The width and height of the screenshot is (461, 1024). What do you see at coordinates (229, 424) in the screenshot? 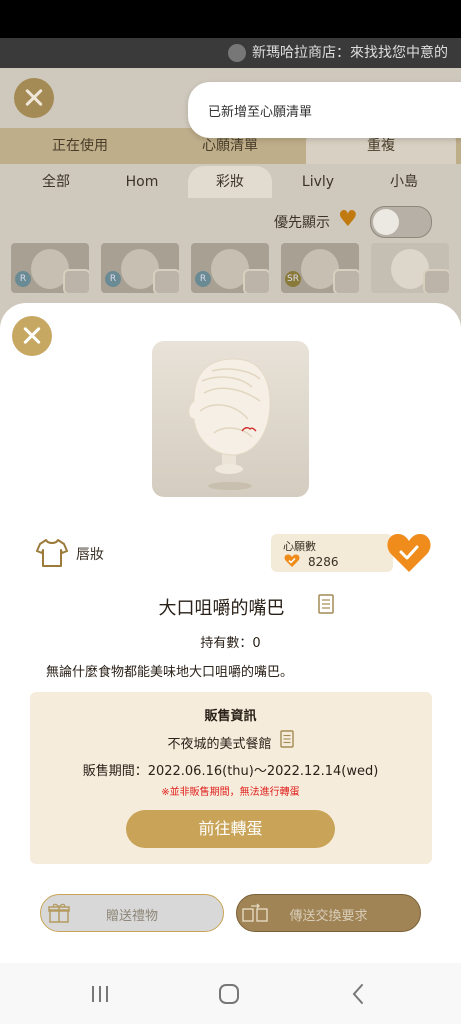
I see `mannequin-head-icon` at bounding box center [229, 424].